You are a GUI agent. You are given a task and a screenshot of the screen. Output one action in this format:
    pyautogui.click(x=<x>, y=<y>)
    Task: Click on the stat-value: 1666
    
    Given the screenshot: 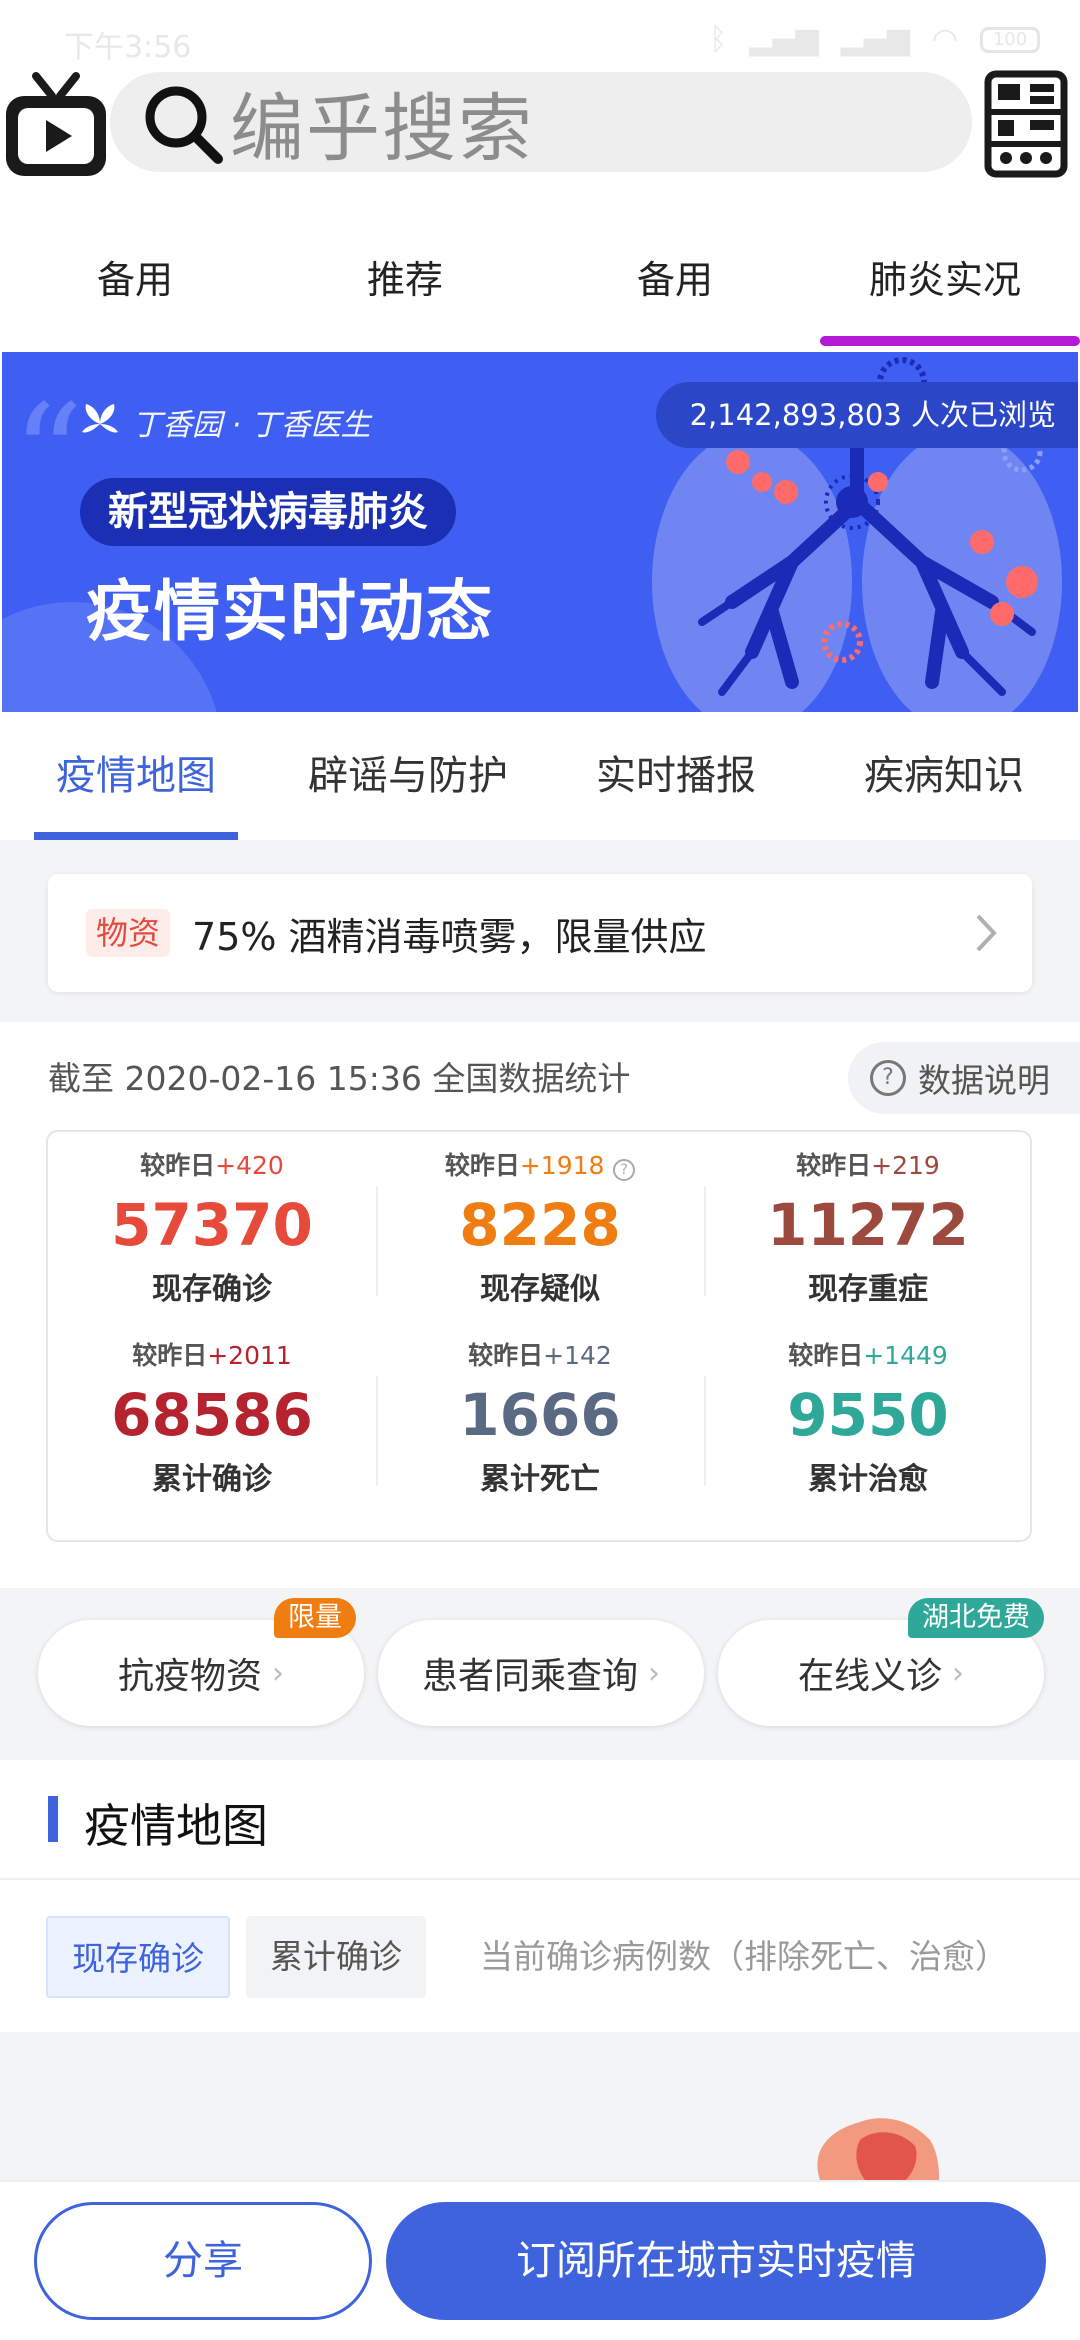 What is the action you would take?
    pyautogui.click(x=540, y=1415)
    